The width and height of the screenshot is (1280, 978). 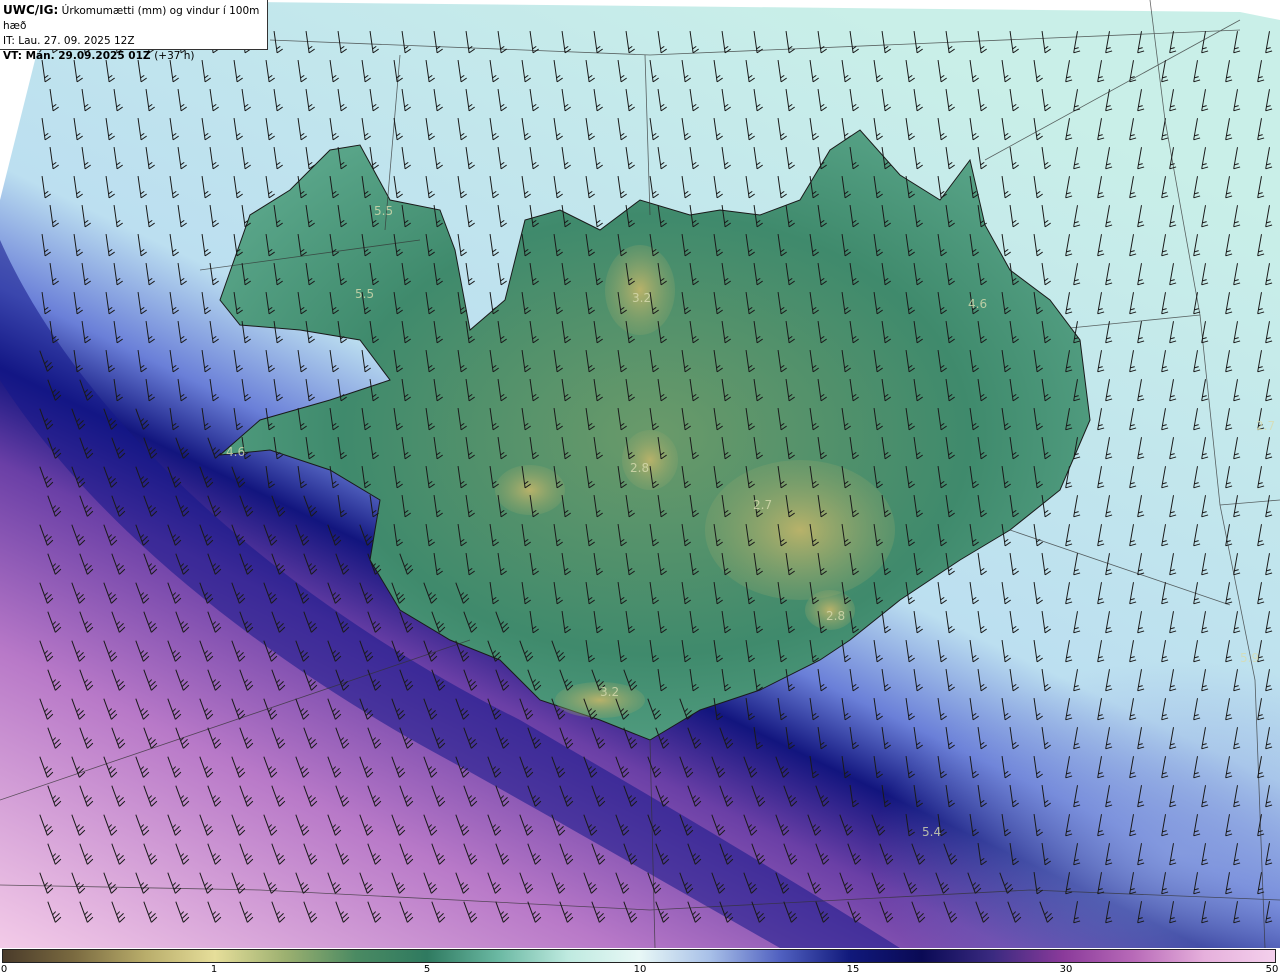 What do you see at coordinates (853, 969) in the screenshot?
I see `colorbar-tick: 15` at bounding box center [853, 969].